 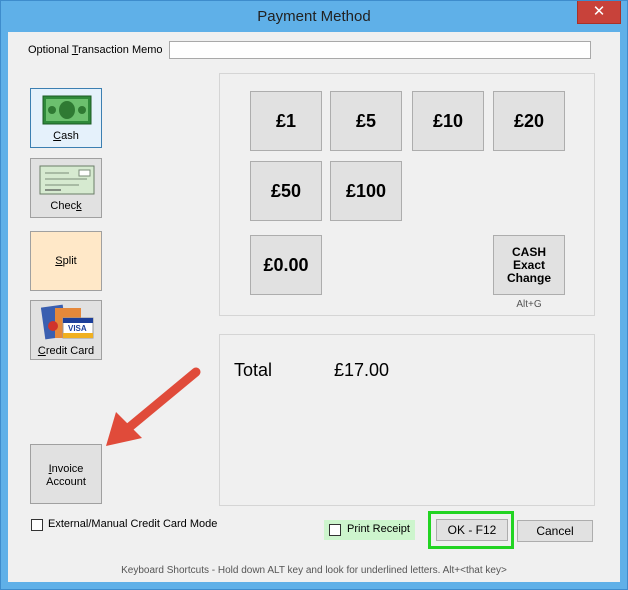 I want to click on cash-button: Cash, so click(x=66, y=118).